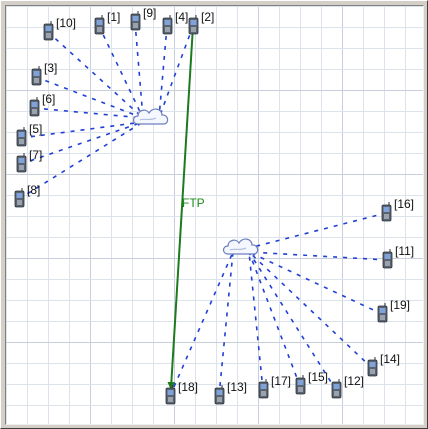 This screenshot has height=429, width=428. I want to click on node-label: [5], so click(35, 129).